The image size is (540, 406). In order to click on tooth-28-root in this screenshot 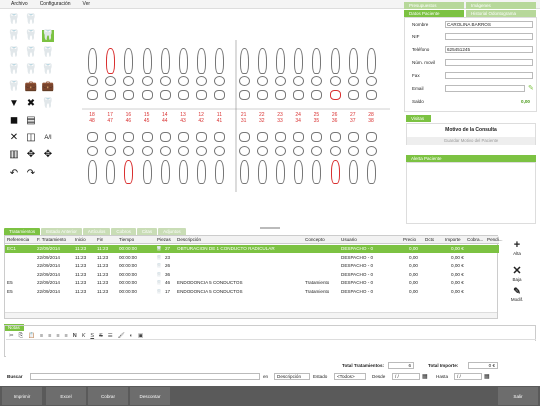, I will do `click(371, 61)`.